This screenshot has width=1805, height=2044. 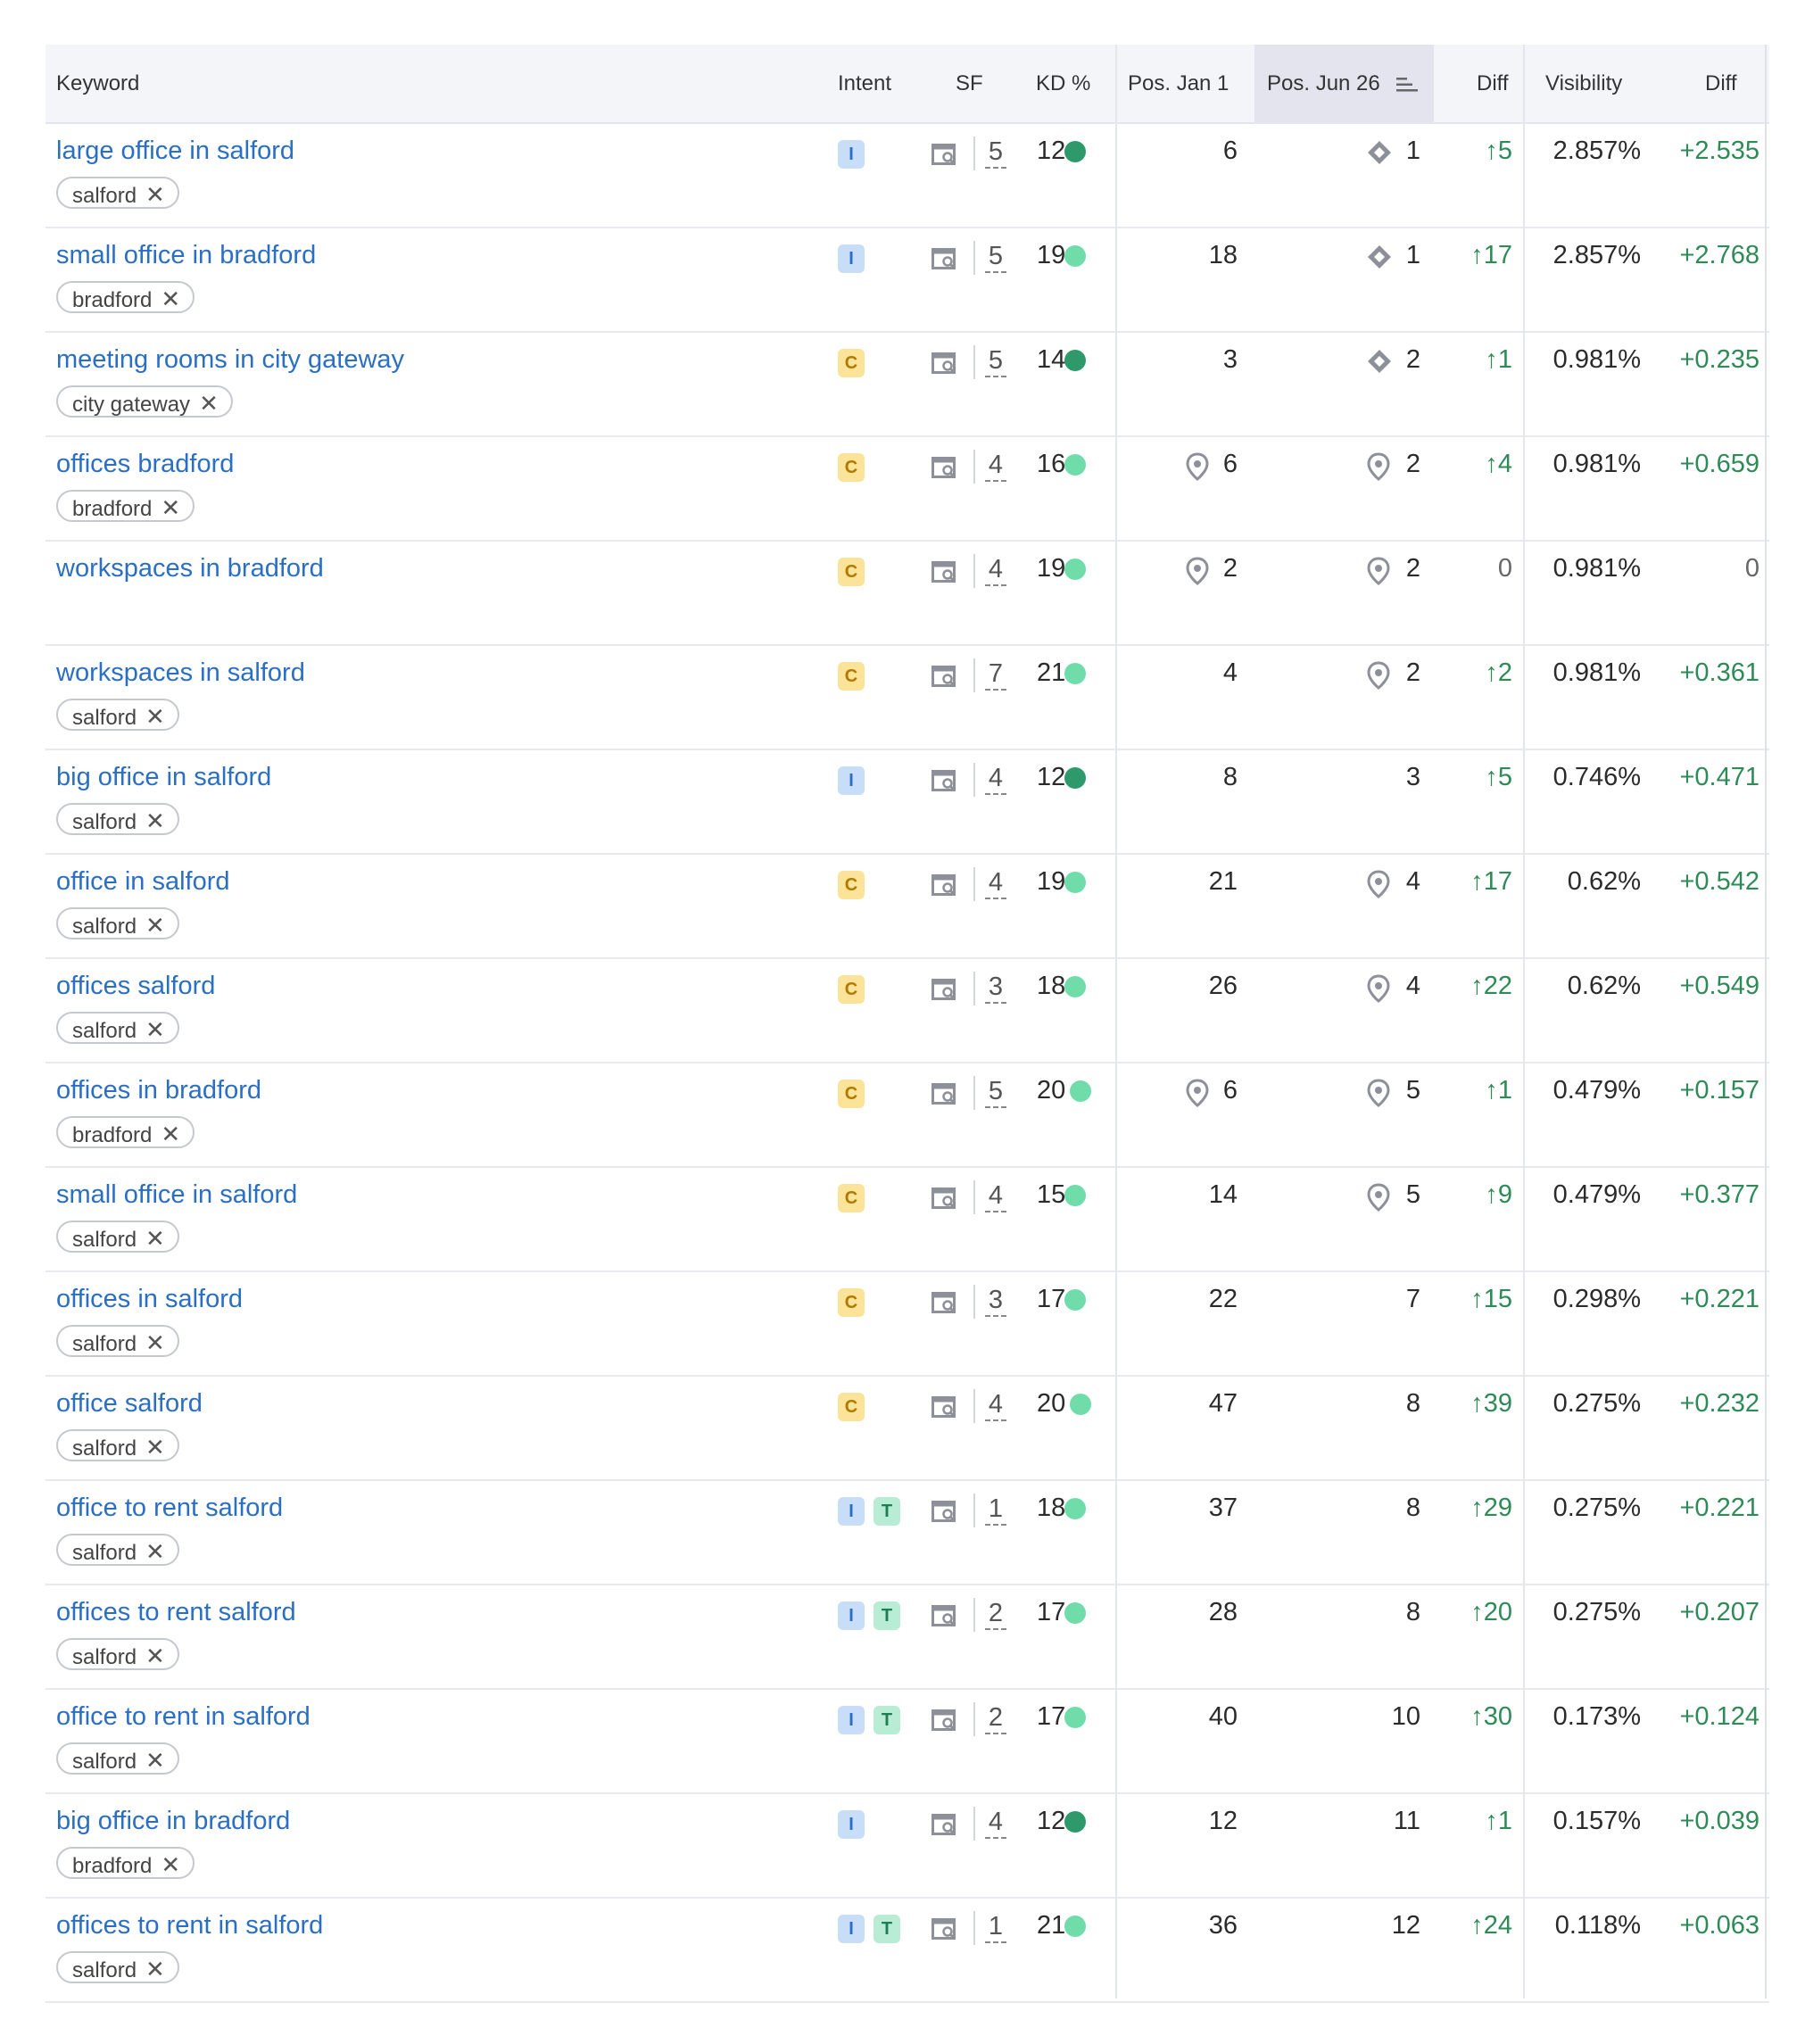 What do you see at coordinates (1407, 85) in the screenshot?
I see `sort-descending-icon` at bounding box center [1407, 85].